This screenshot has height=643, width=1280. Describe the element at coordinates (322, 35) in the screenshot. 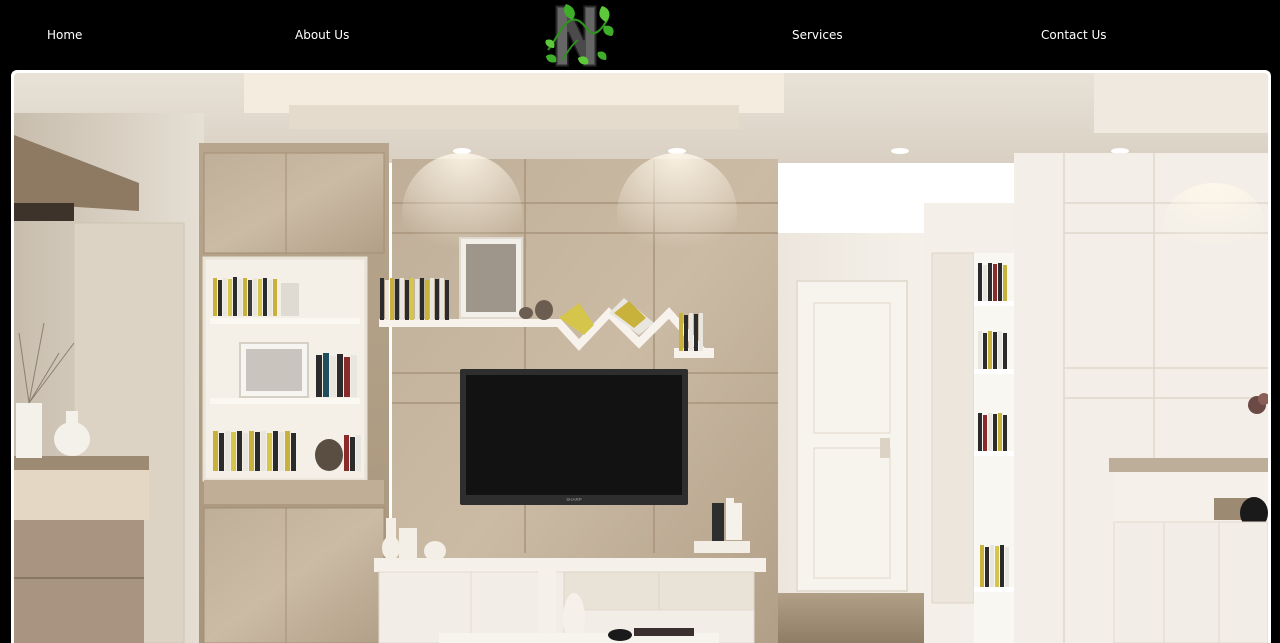

I see `nav-about-us-link: About Us` at that location.